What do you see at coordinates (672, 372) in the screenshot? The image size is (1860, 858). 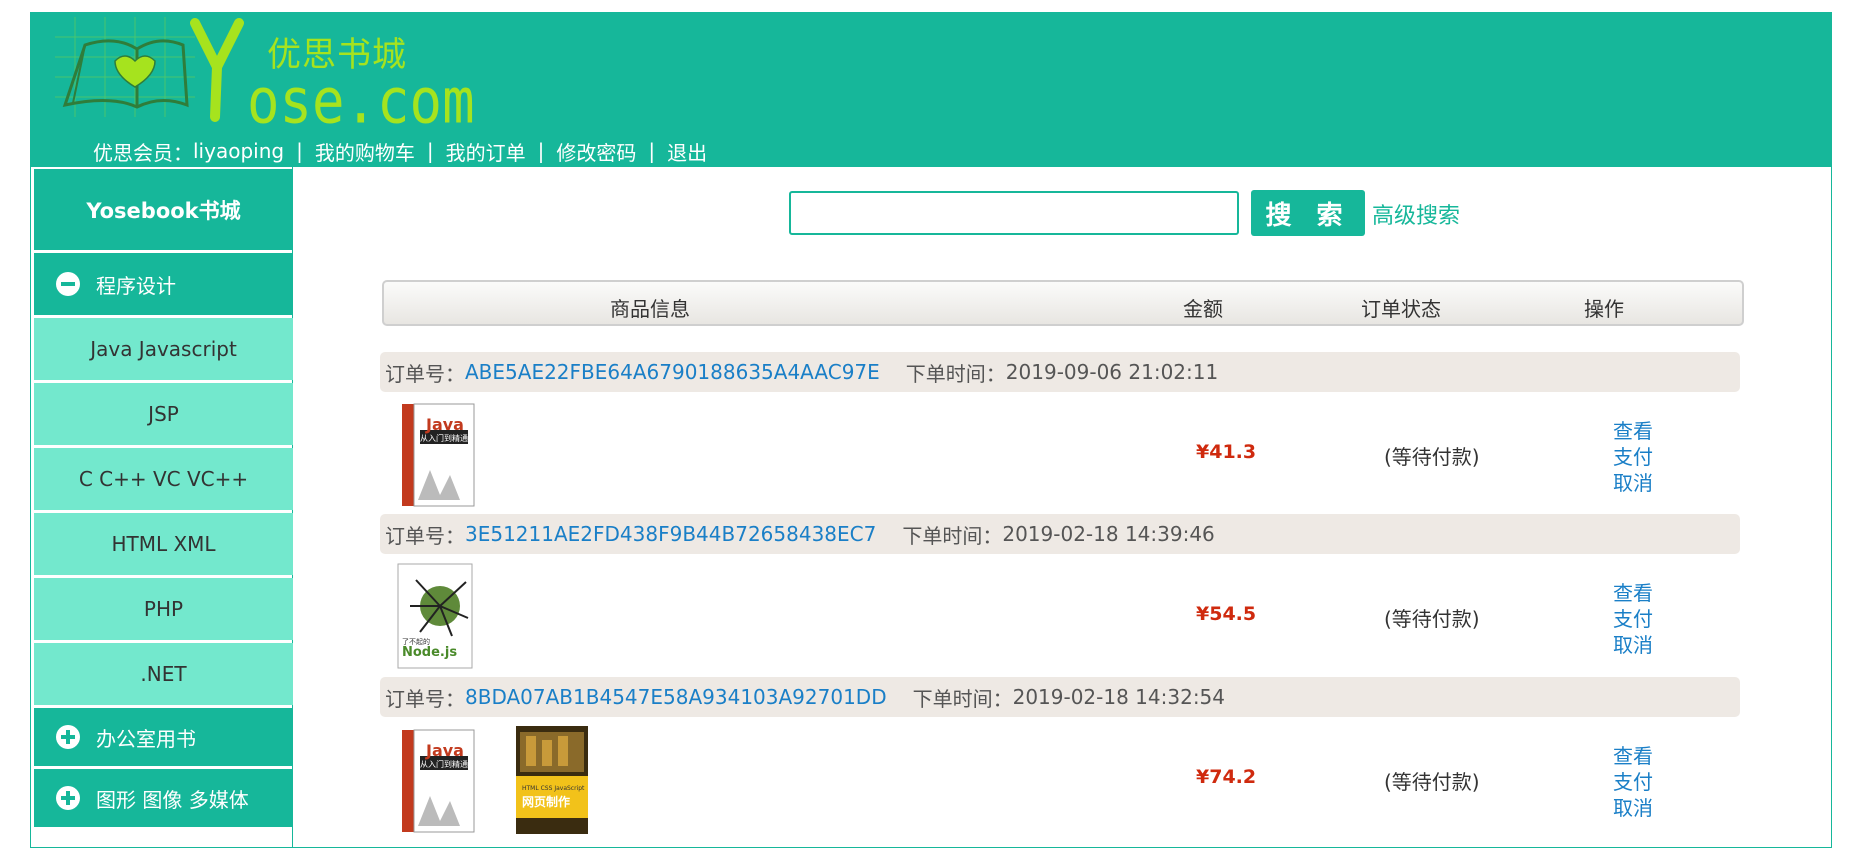 I see `order-id-link: ABE5AE22FBE64A6790188635A4AAC97E` at bounding box center [672, 372].